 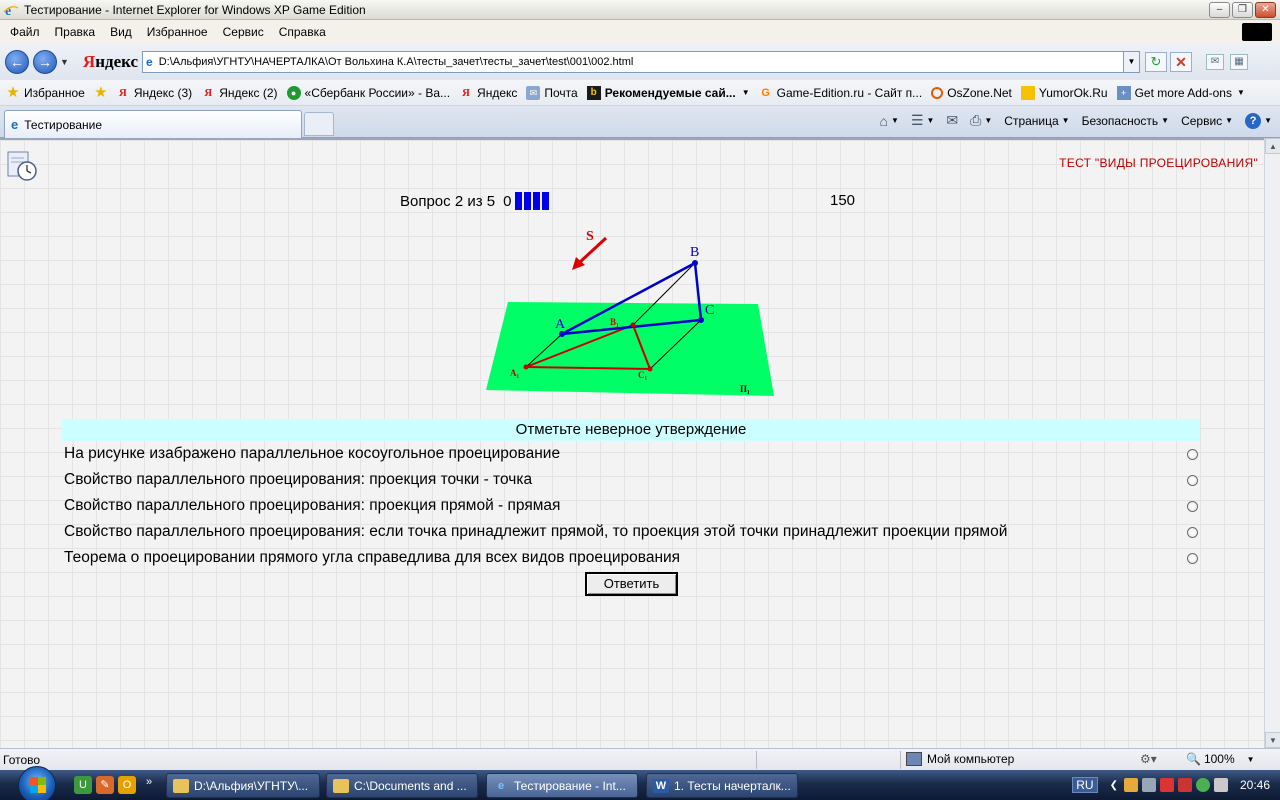 What do you see at coordinates (843, 200) in the screenshot?
I see `timer-value: 150` at bounding box center [843, 200].